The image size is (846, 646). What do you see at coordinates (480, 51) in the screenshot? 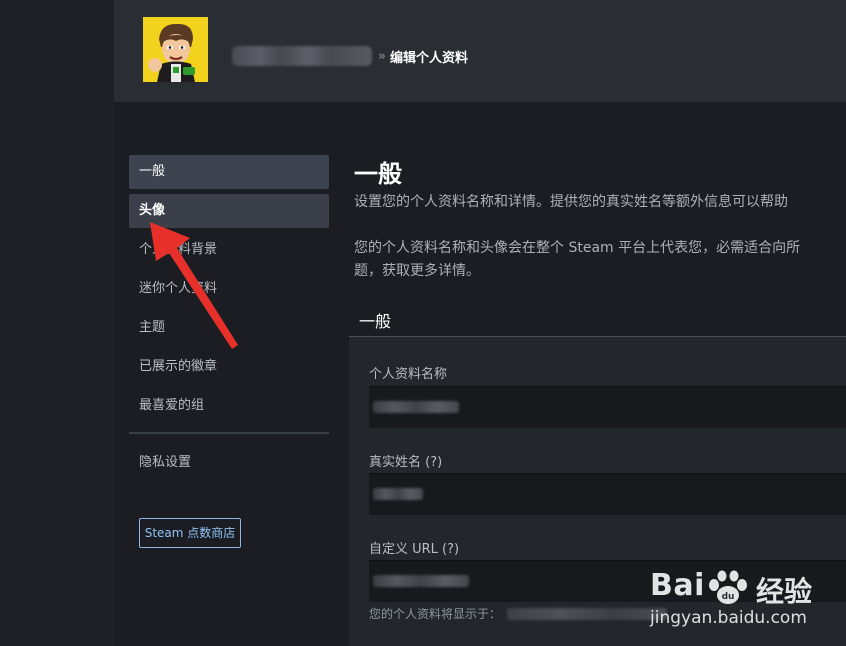
I see `profile-header: » 编辑个人资料` at bounding box center [480, 51].